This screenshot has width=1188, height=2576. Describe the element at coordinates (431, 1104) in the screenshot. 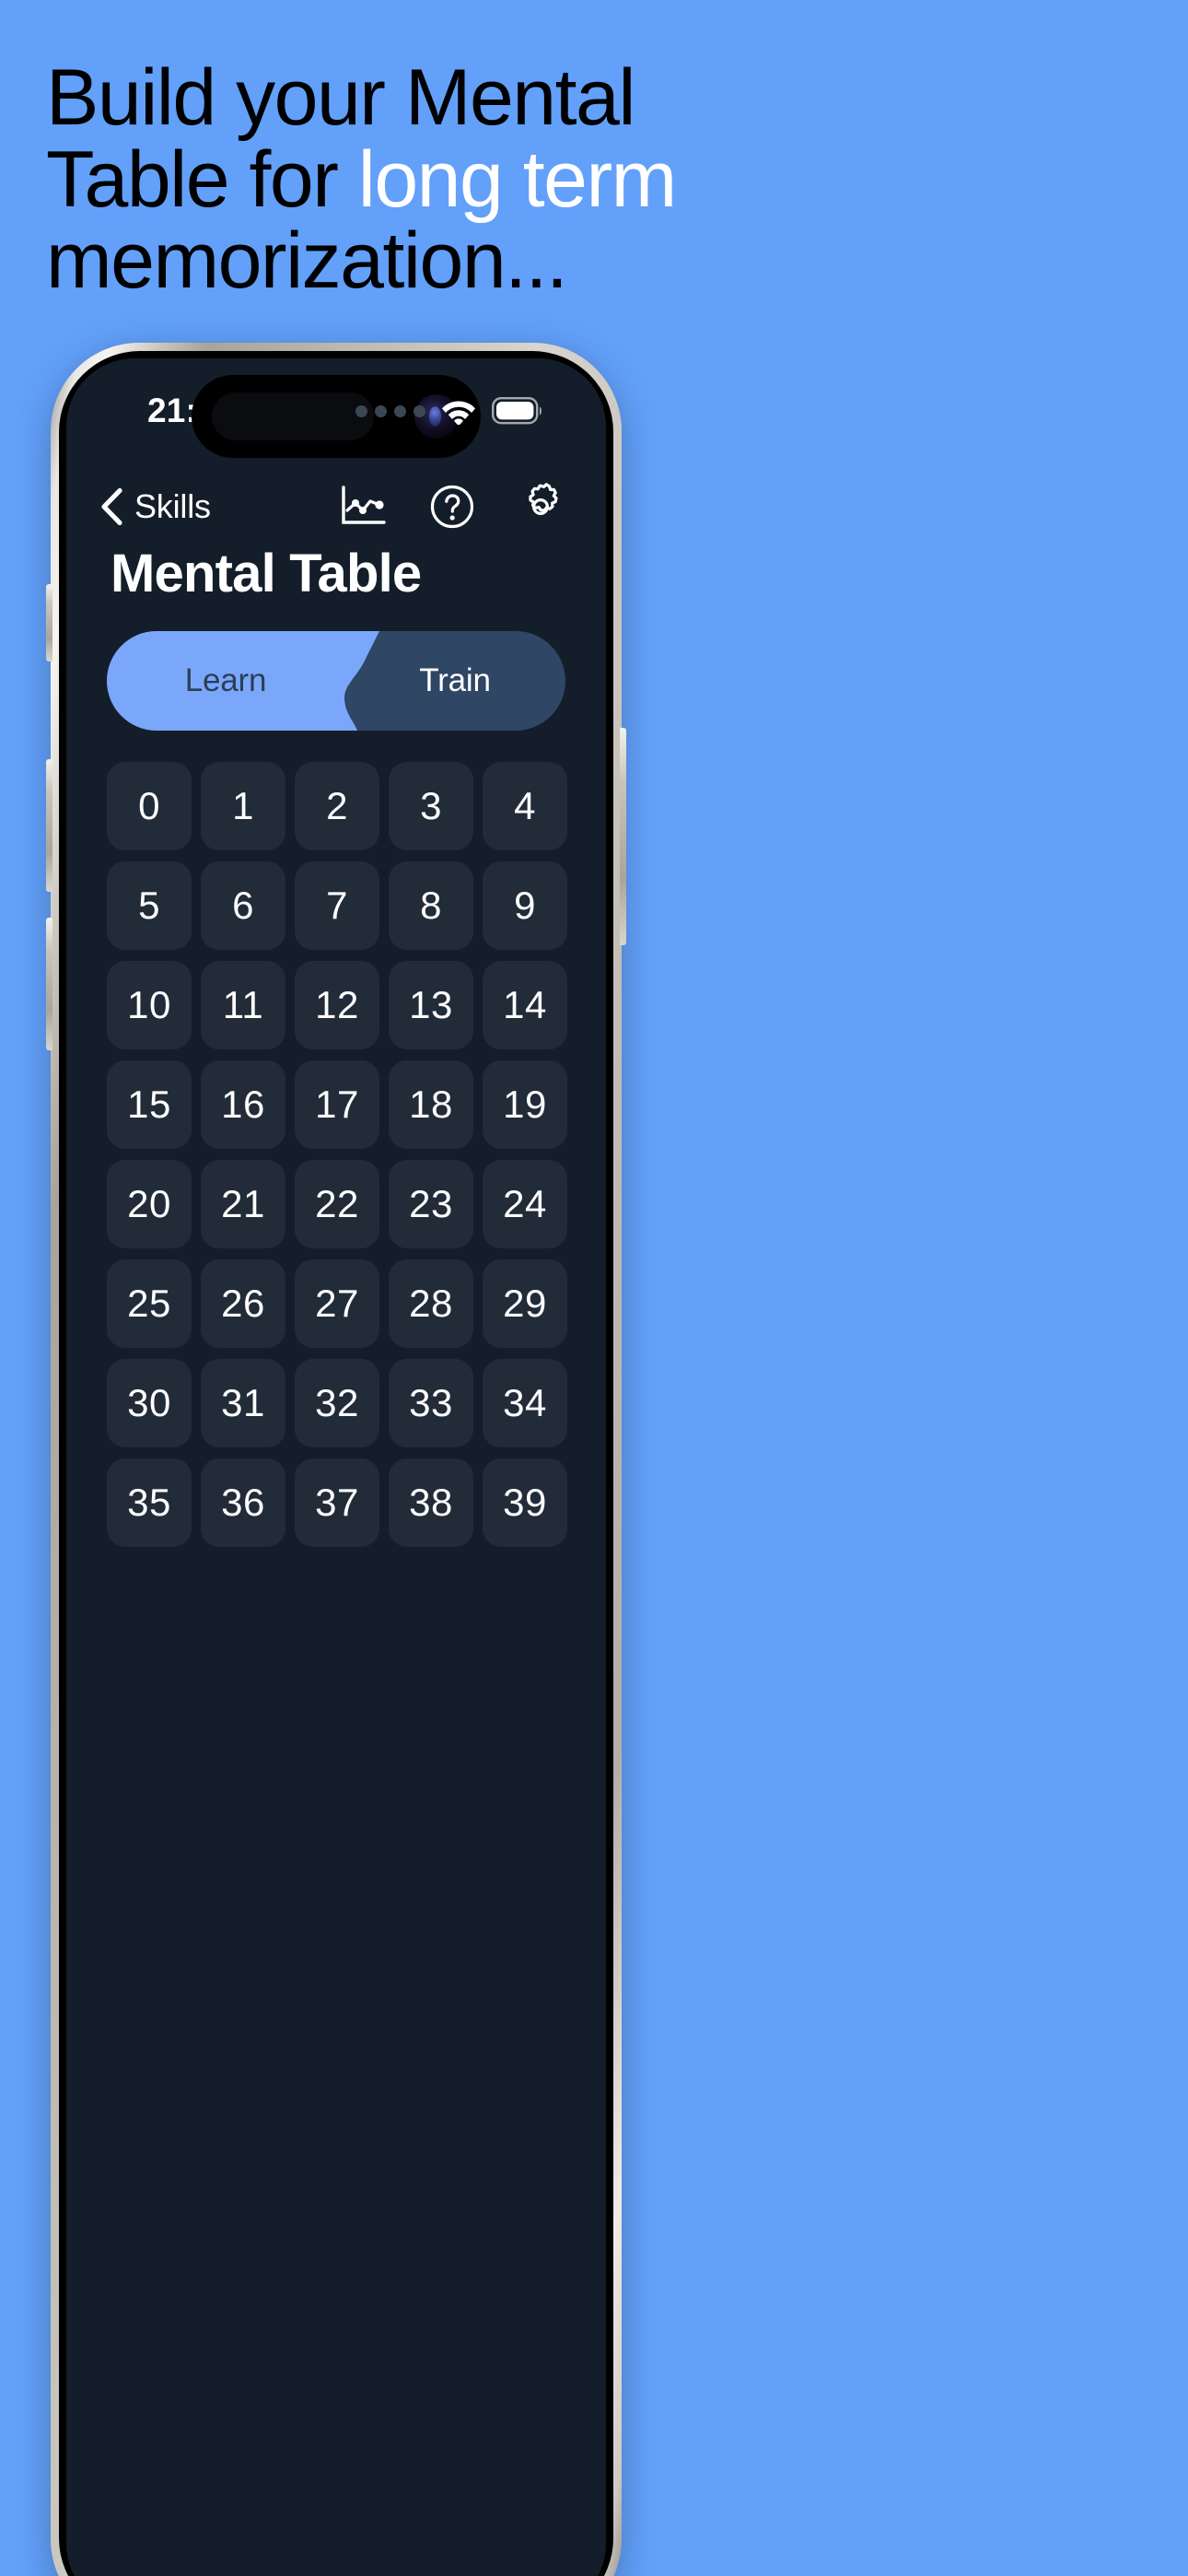

I see `grid-cell: 18` at that location.